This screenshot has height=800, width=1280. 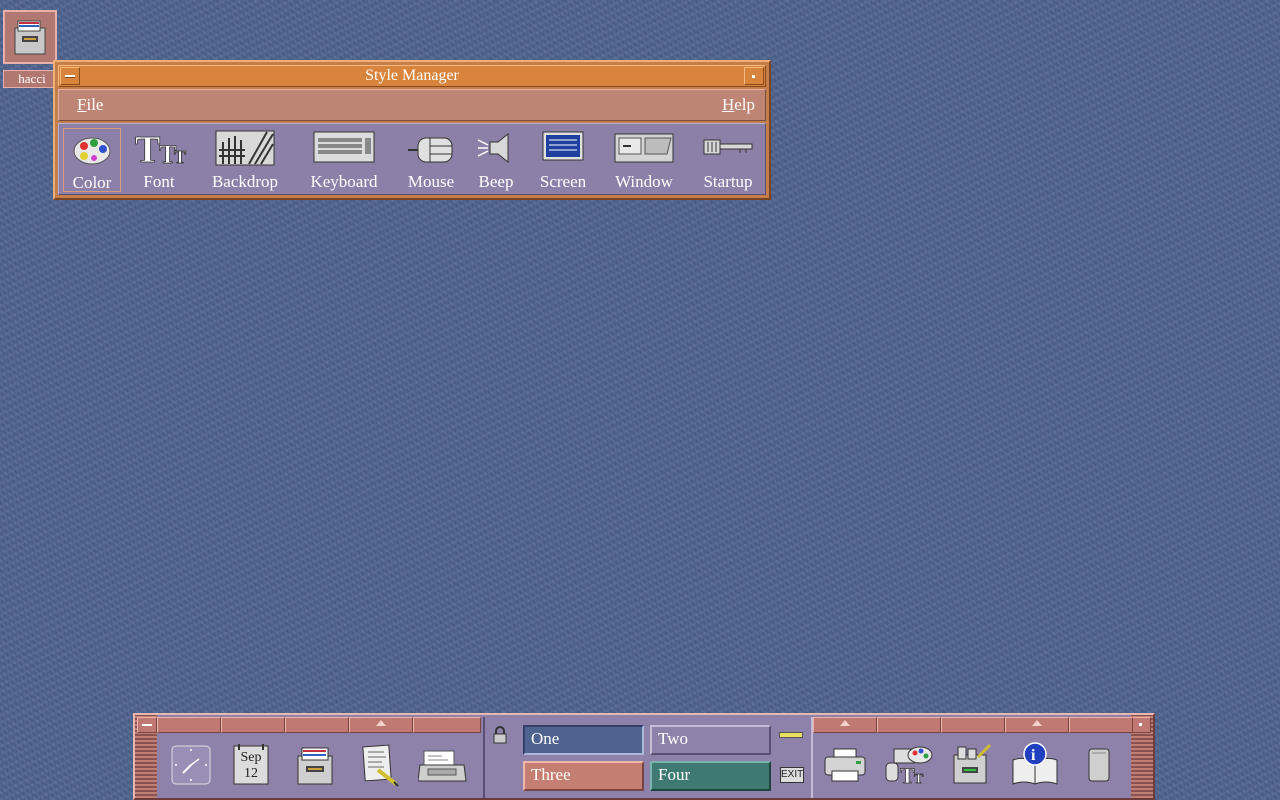 I want to click on front-panel-minimize-button, so click(x=1141, y=725).